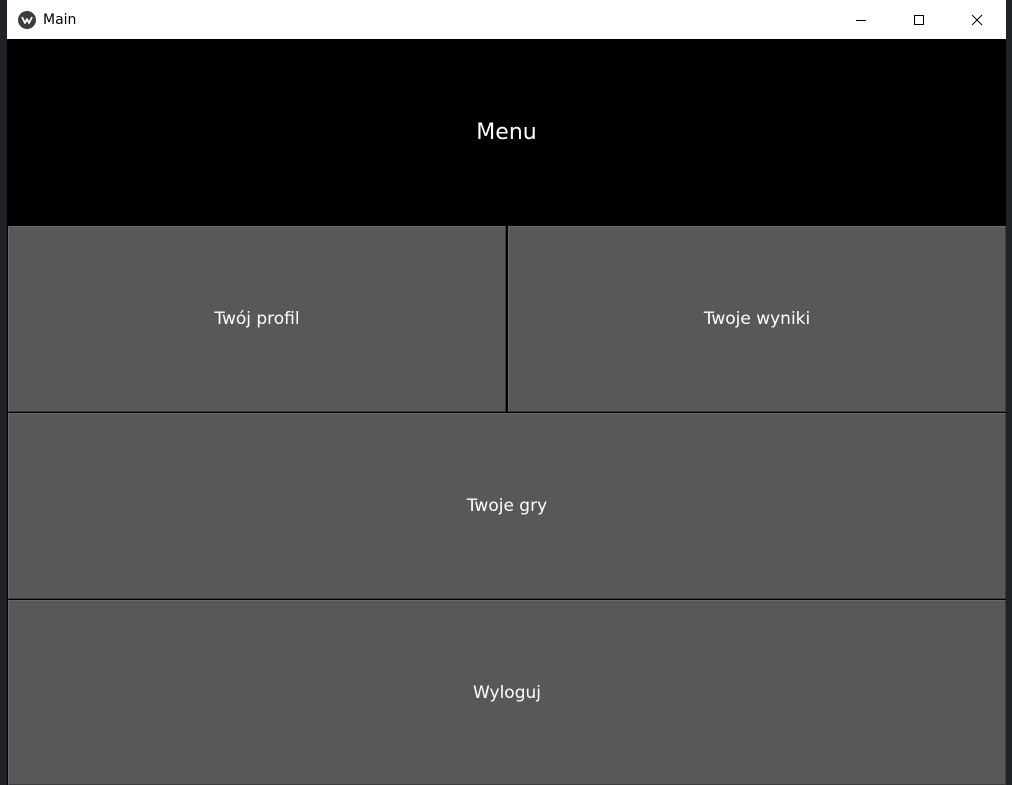 This screenshot has height=785, width=1012. What do you see at coordinates (3, 392) in the screenshot?
I see `desktop-background-left` at bounding box center [3, 392].